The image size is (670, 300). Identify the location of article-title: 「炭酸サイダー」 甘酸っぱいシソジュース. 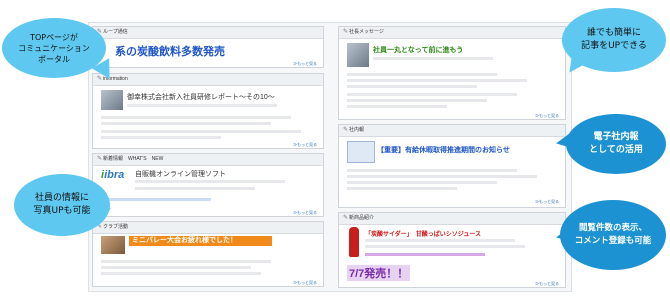
(423, 233).